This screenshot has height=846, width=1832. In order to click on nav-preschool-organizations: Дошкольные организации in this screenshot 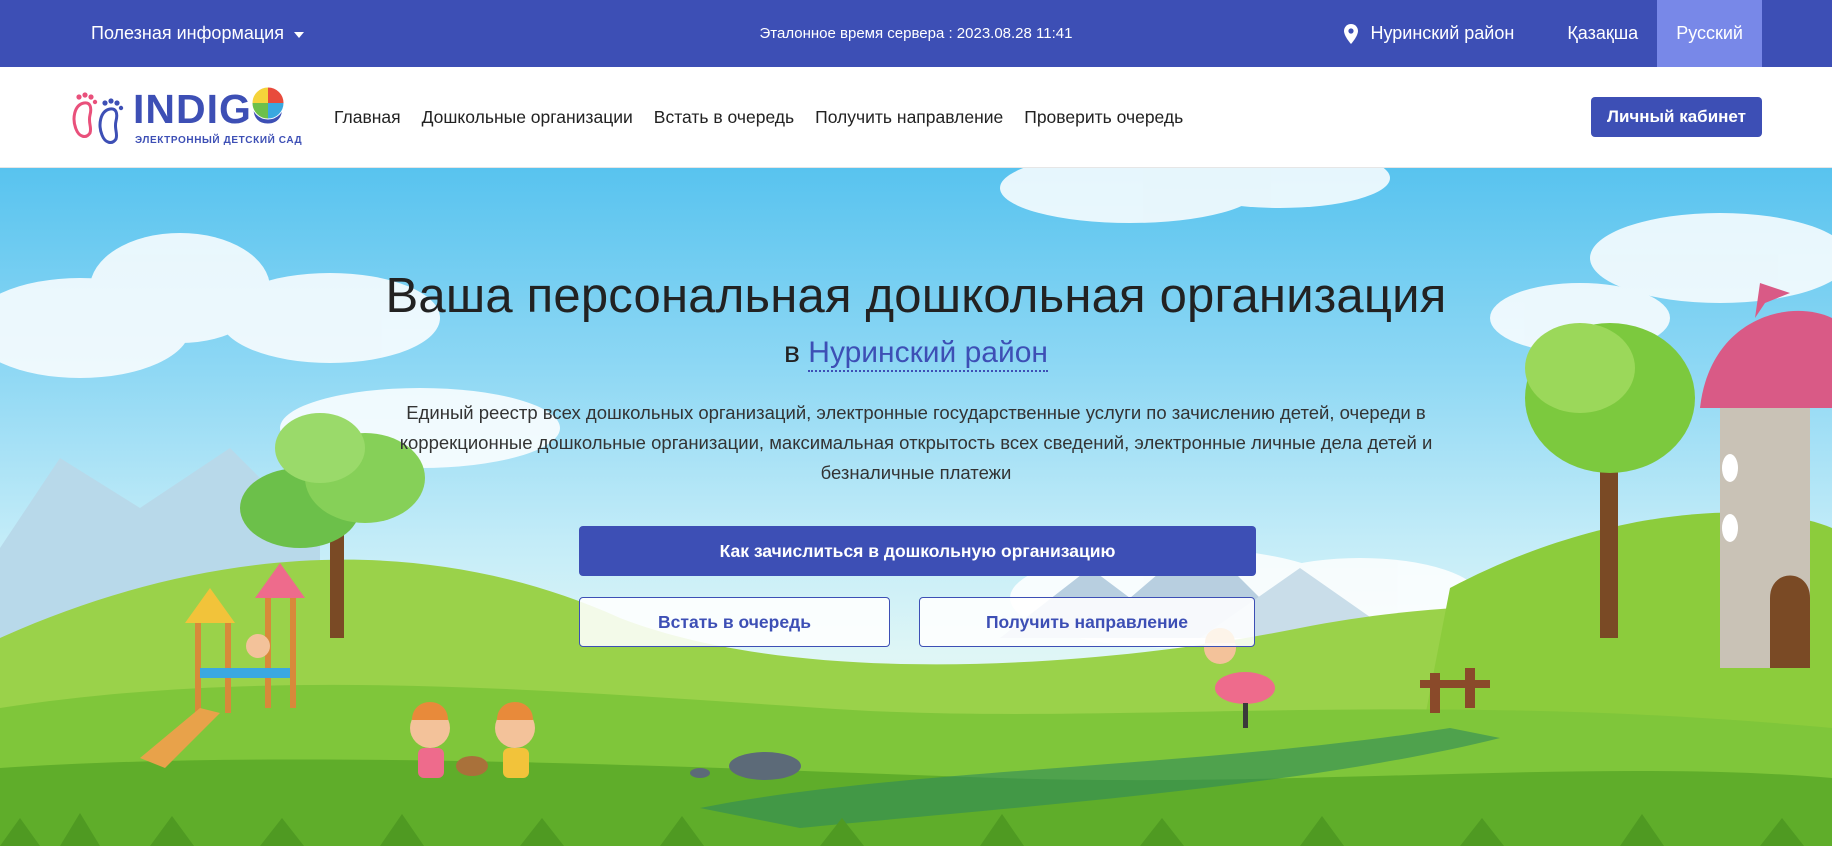, I will do `click(527, 117)`.